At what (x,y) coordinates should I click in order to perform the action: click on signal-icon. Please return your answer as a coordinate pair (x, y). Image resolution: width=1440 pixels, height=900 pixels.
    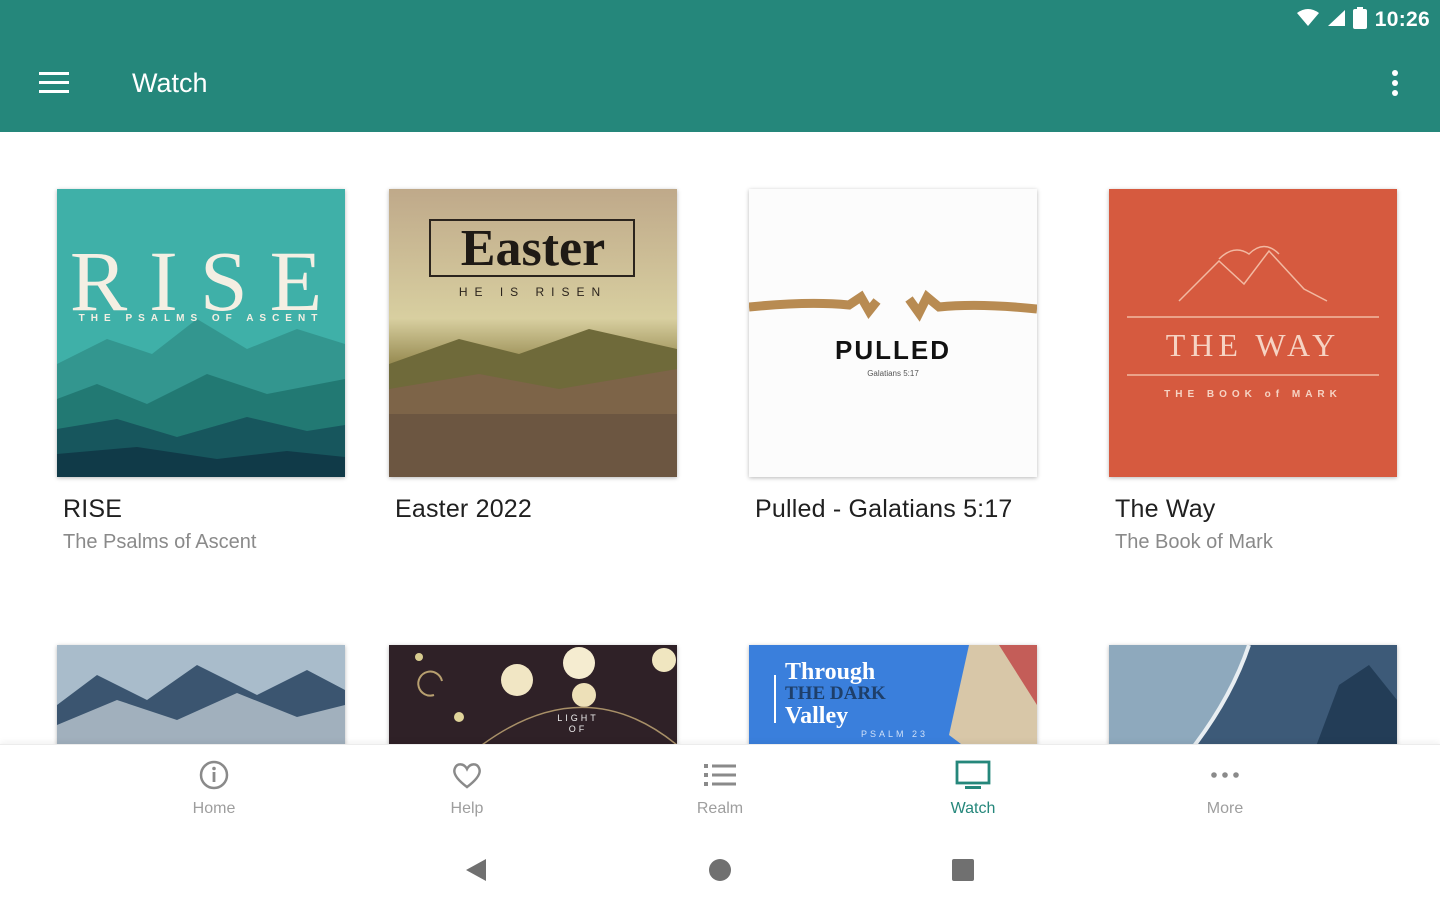
    Looking at the image, I should click on (1336, 20).